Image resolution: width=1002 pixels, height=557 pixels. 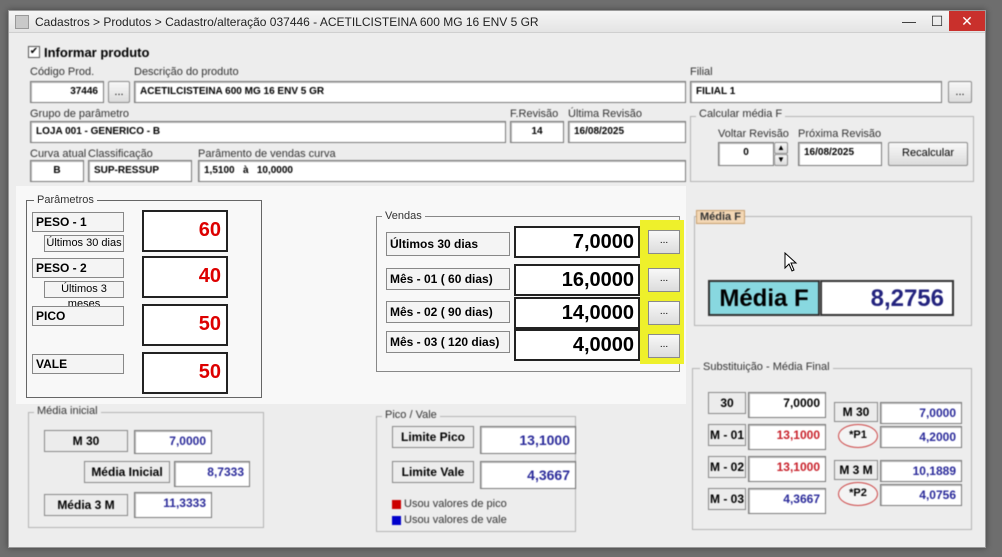 I want to click on media-inicial-title: Média inicial, so click(x=67, y=411).